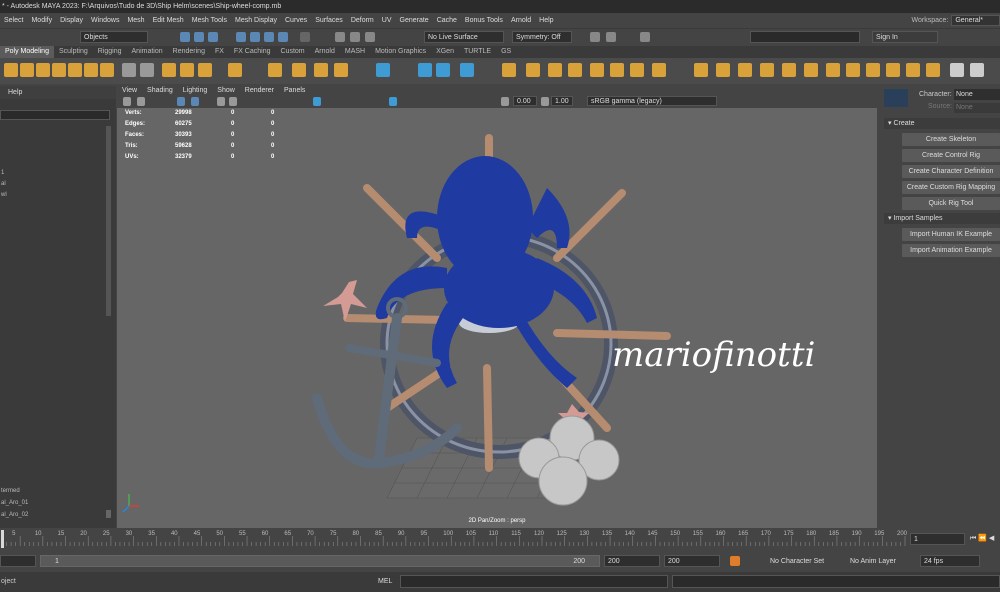  I want to click on tab-gs: GS, so click(506, 52).